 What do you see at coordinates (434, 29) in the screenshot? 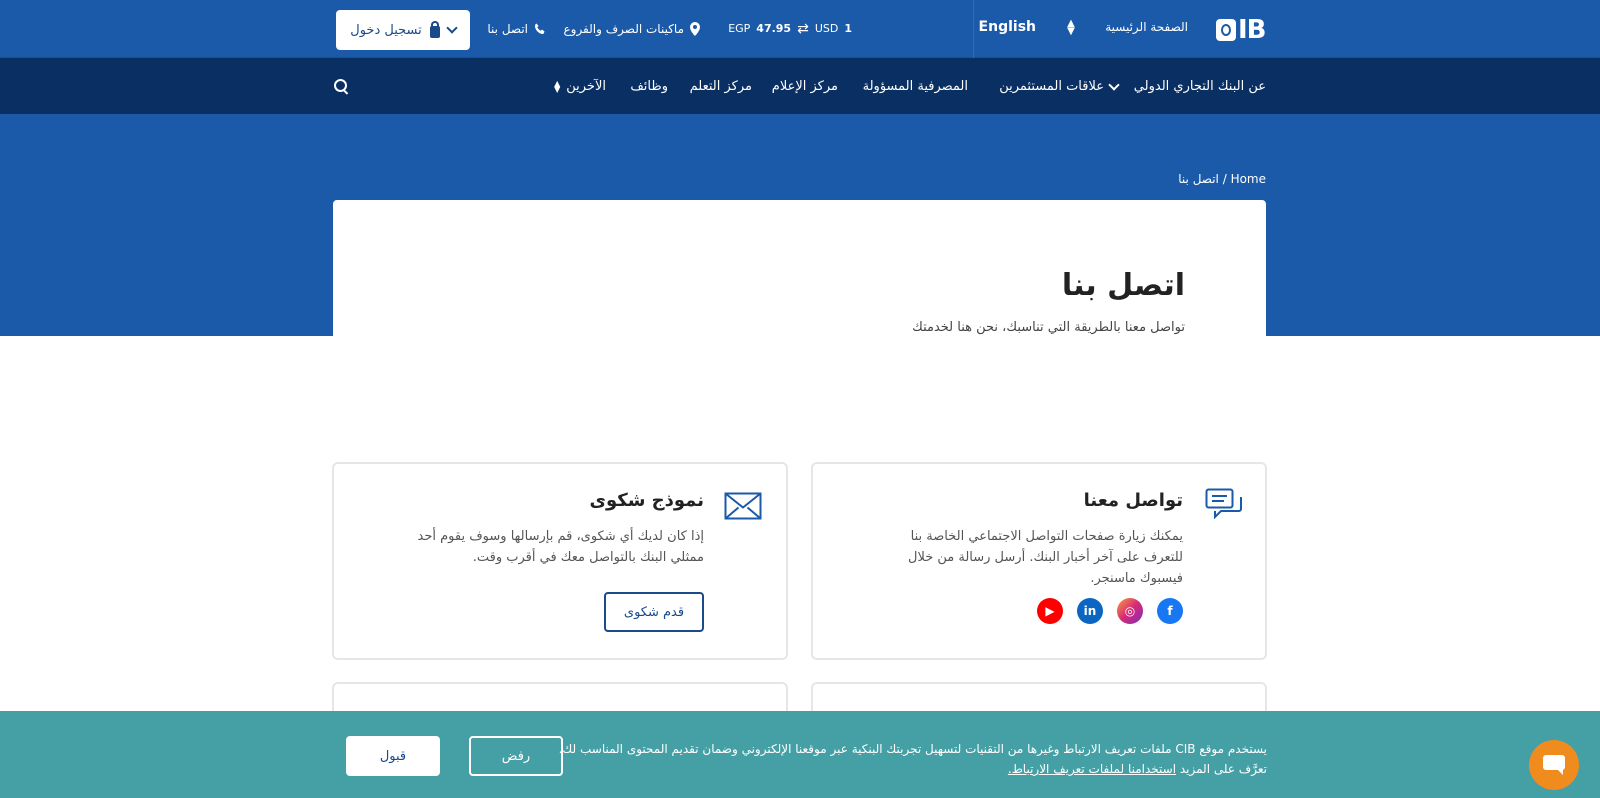
I see `lock-icon` at bounding box center [434, 29].